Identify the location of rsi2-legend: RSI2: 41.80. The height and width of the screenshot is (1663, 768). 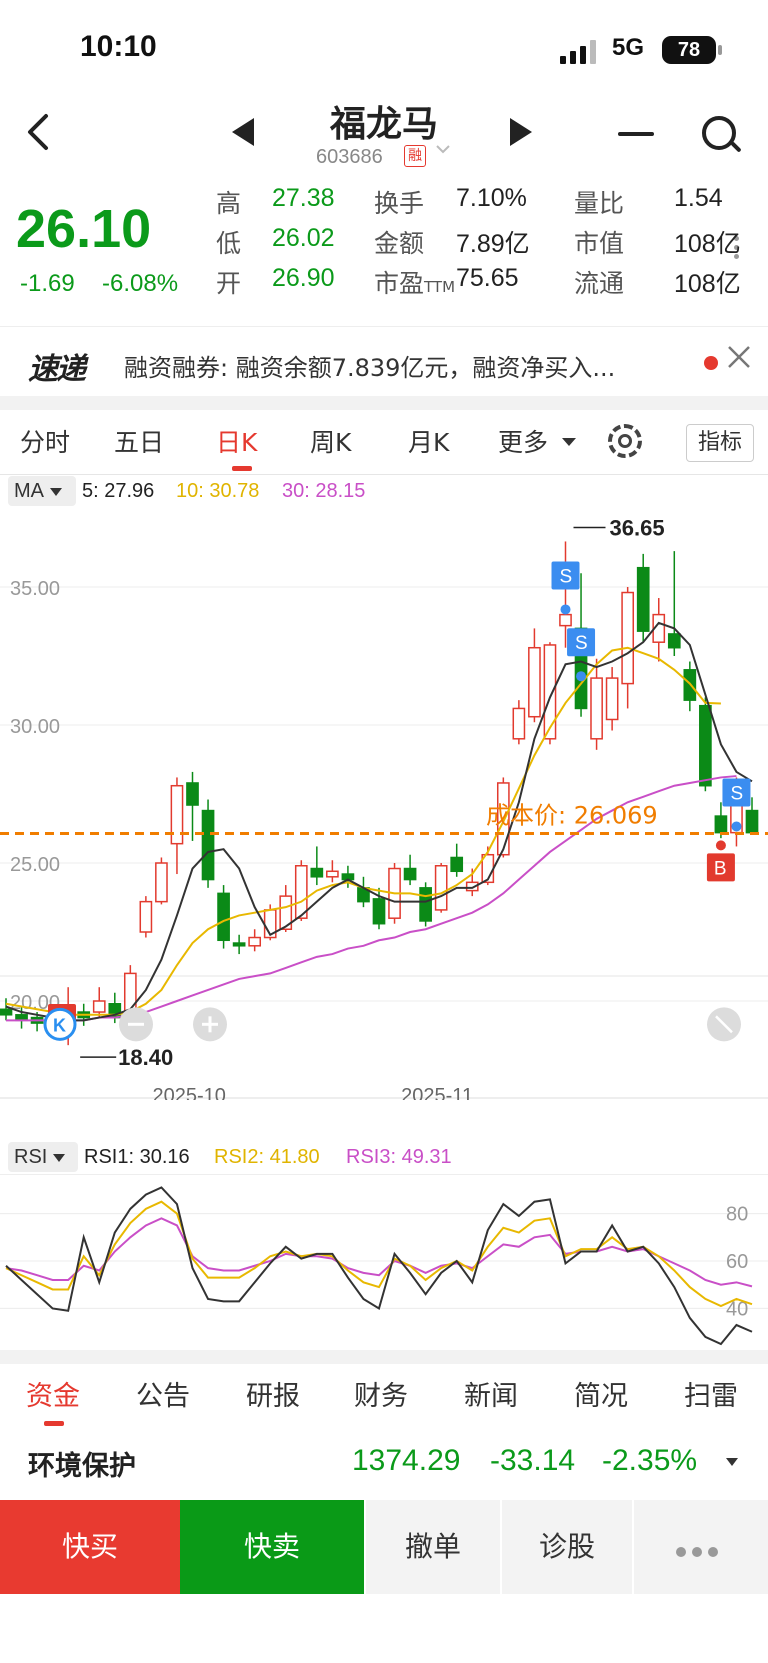
(267, 1157).